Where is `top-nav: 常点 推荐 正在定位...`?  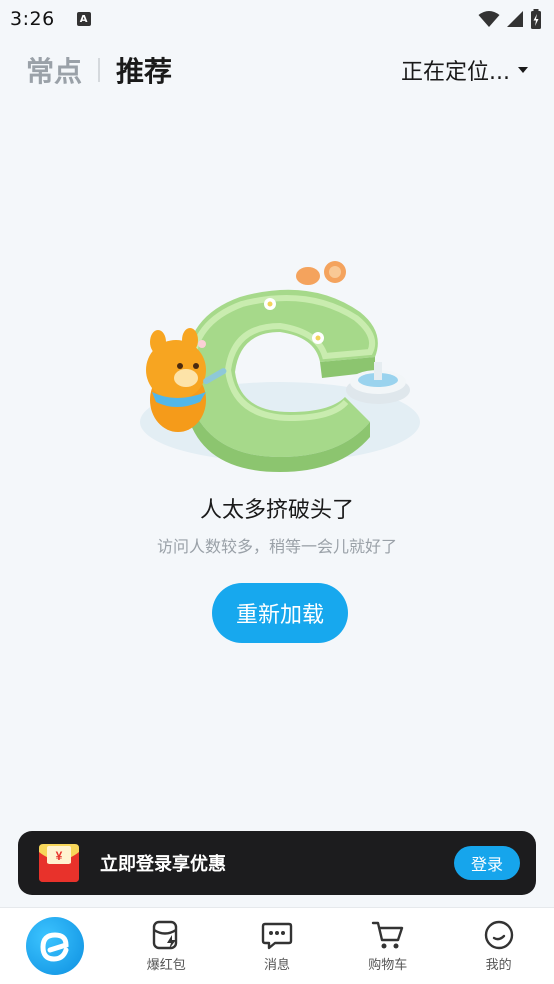
top-nav: 常点 推荐 正在定位... is located at coordinates (277, 70).